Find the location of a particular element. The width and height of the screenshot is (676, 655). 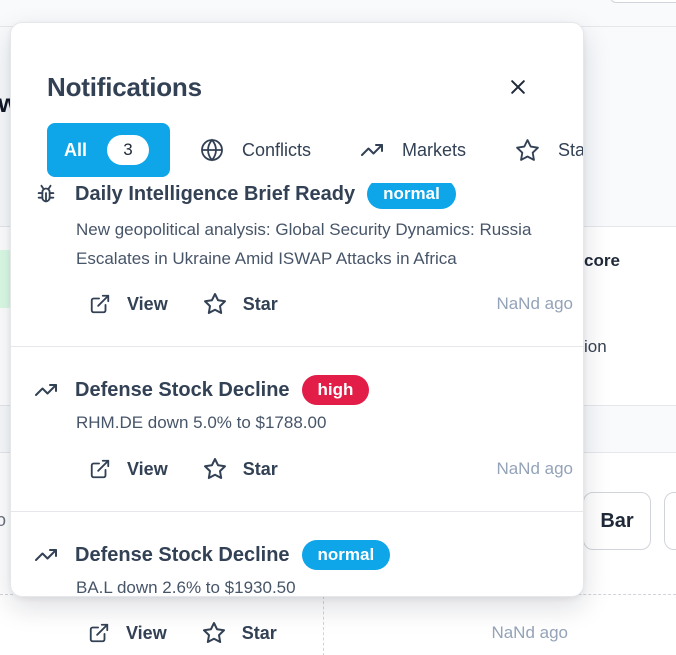

close-button is located at coordinates (518, 87).